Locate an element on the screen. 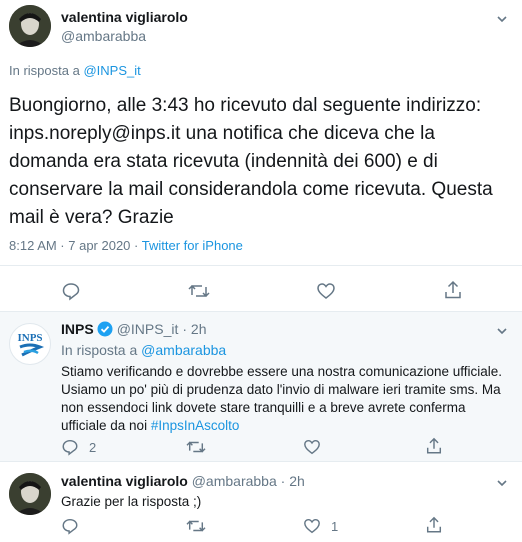 The width and height of the screenshot is (522, 542). like-button: 1 is located at coordinates (320, 526).